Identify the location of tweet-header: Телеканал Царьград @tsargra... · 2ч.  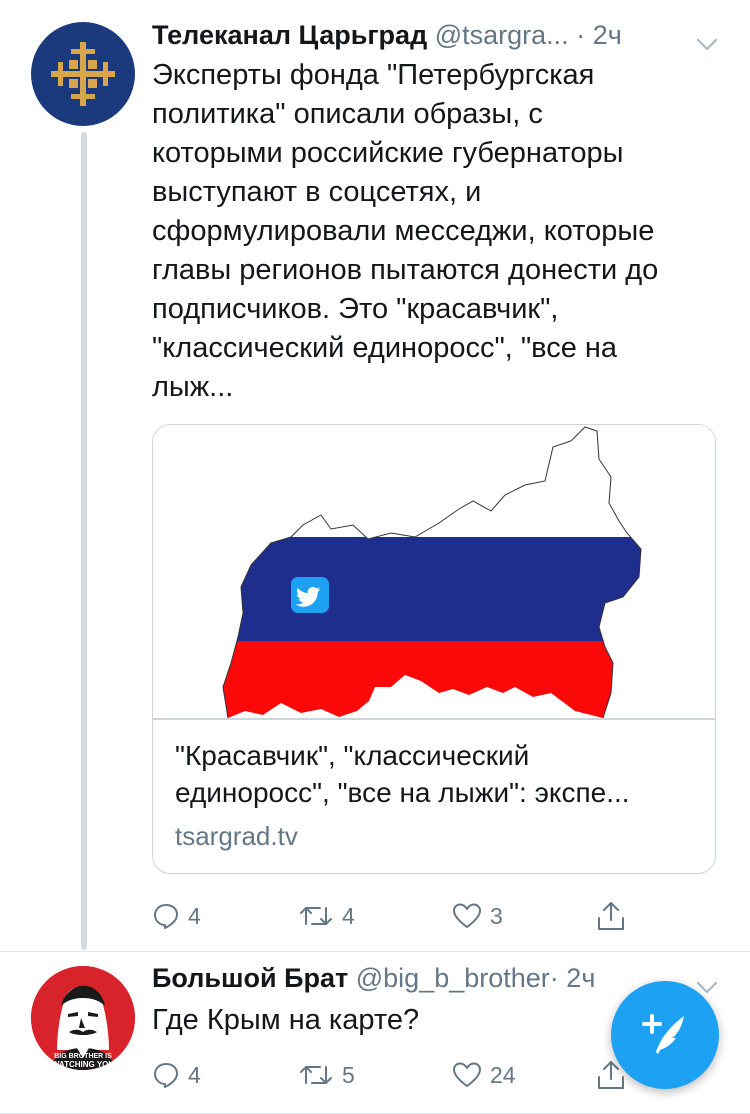
(436, 35).